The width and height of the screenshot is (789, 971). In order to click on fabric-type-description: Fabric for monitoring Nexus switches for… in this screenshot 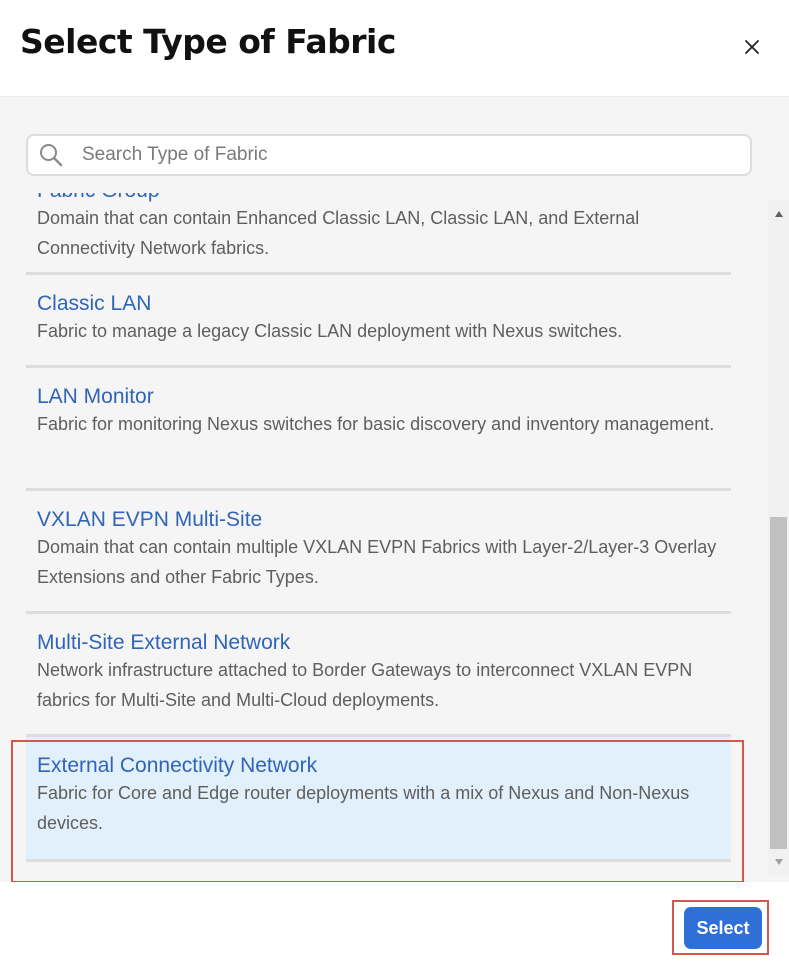, I will do `click(376, 424)`.